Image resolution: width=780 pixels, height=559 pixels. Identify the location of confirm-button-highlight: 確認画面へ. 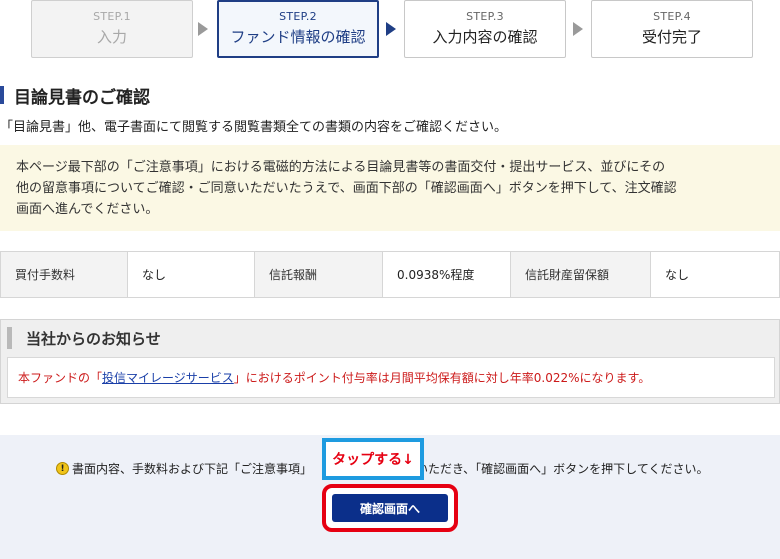
(390, 508).